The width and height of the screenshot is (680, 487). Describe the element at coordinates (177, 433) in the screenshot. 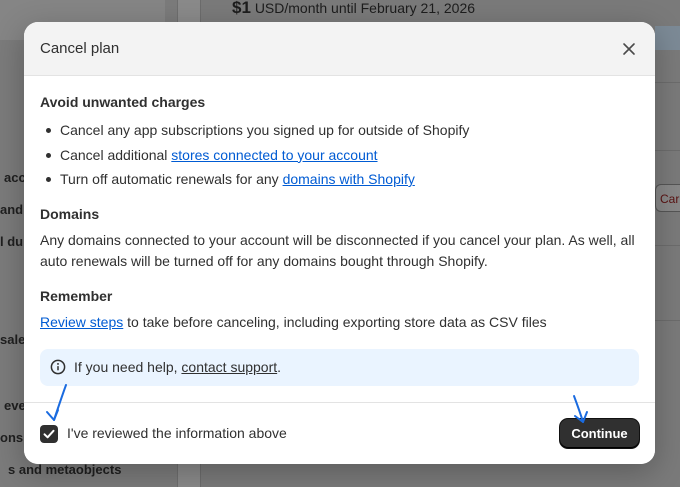

I see `reviewed-checkbox-label: I've reviewed the information above` at that location.